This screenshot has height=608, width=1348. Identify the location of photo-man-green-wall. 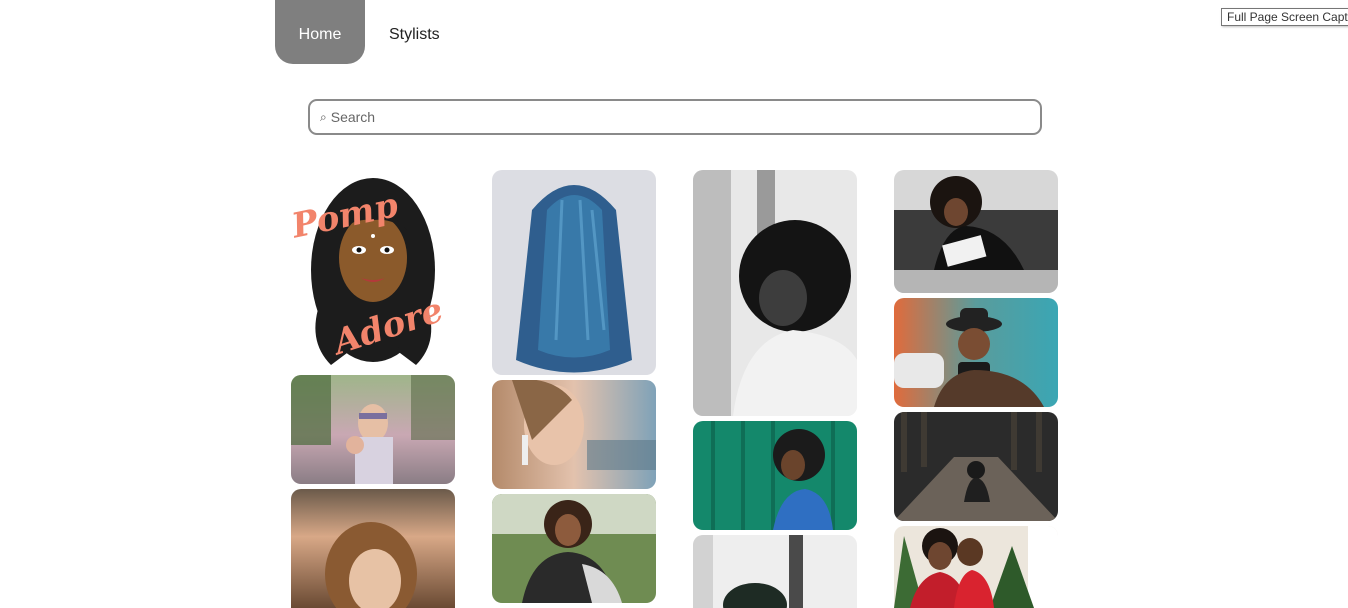
(775, 475).